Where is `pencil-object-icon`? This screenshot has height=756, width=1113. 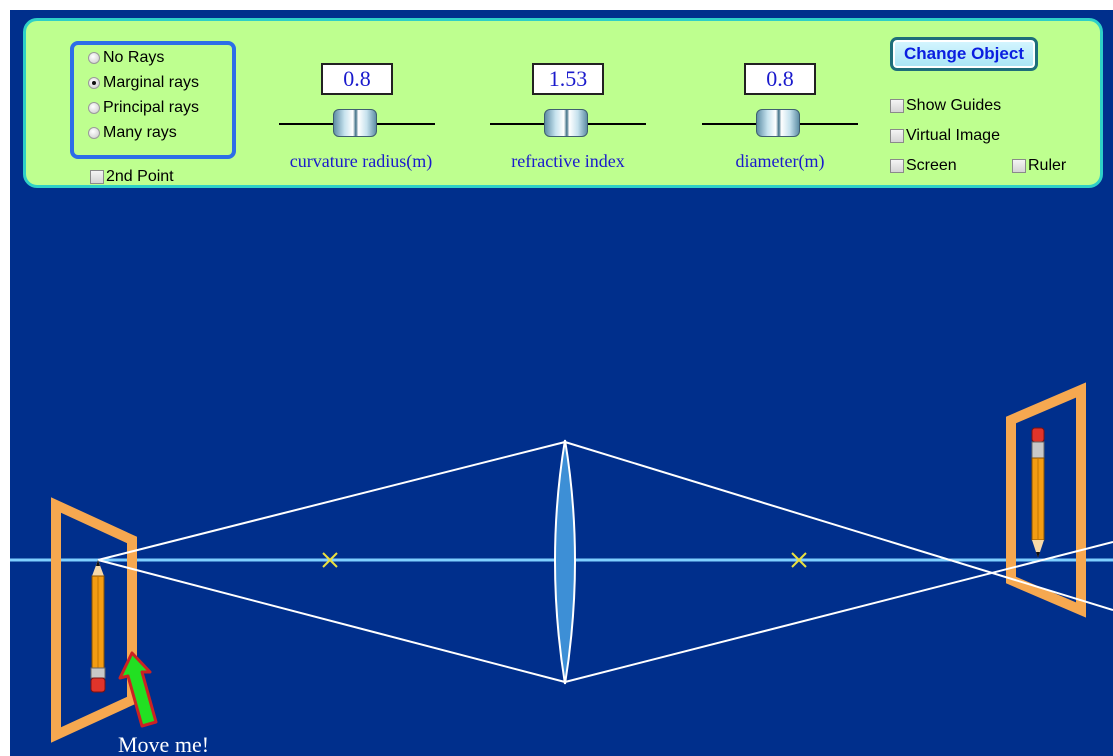
pencil-object-icon is located at coordinates (98, 626).